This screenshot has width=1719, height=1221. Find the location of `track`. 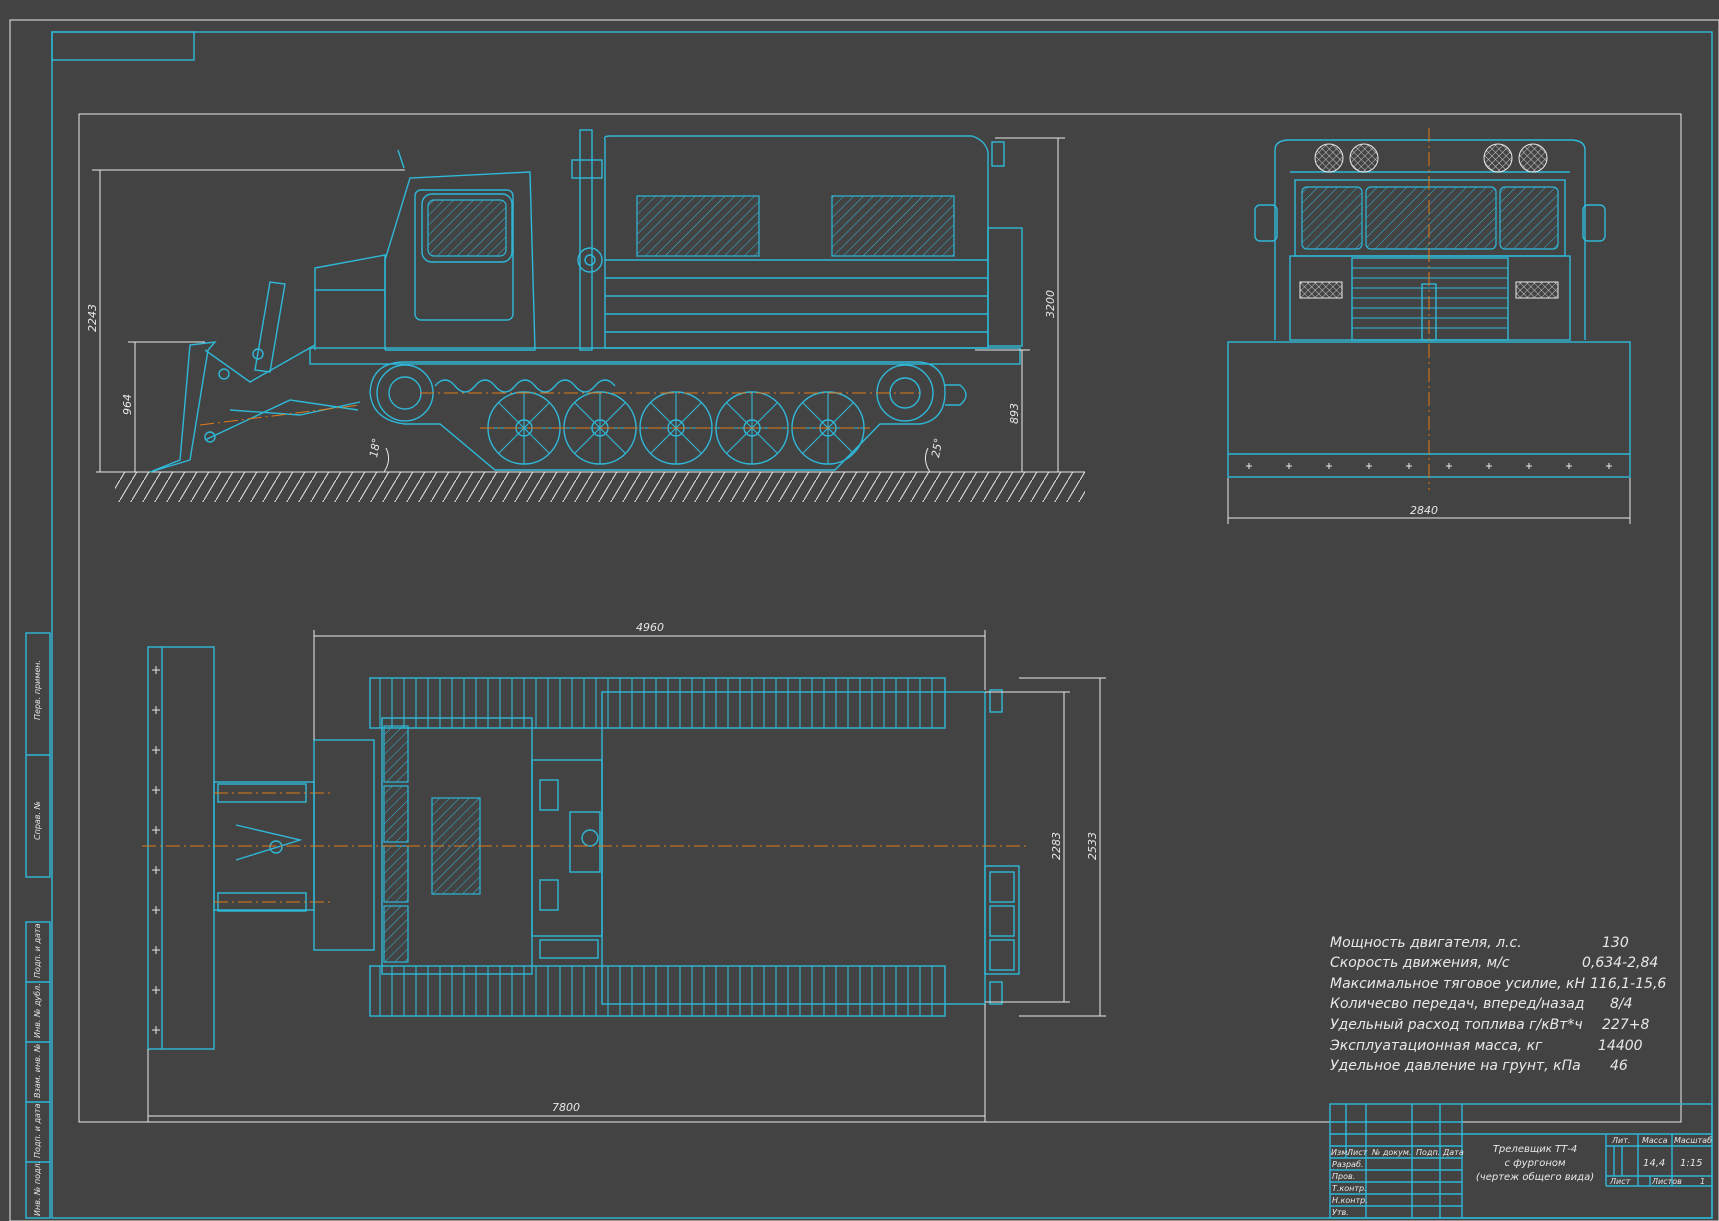

track is located at coordinates (657, 416).